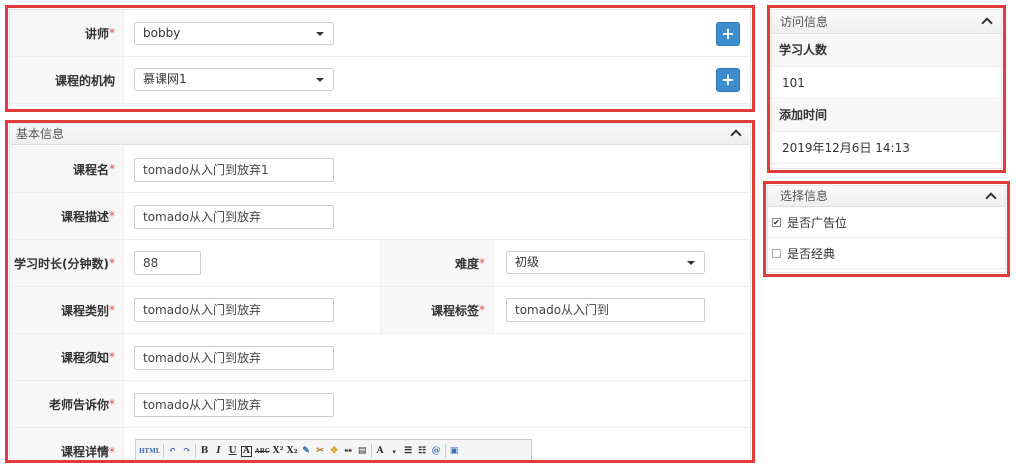 The image size is (1016, 466). Describe the element at coordinates (886, 229) in the screenshot. I see `highlight-box-select` at that location.